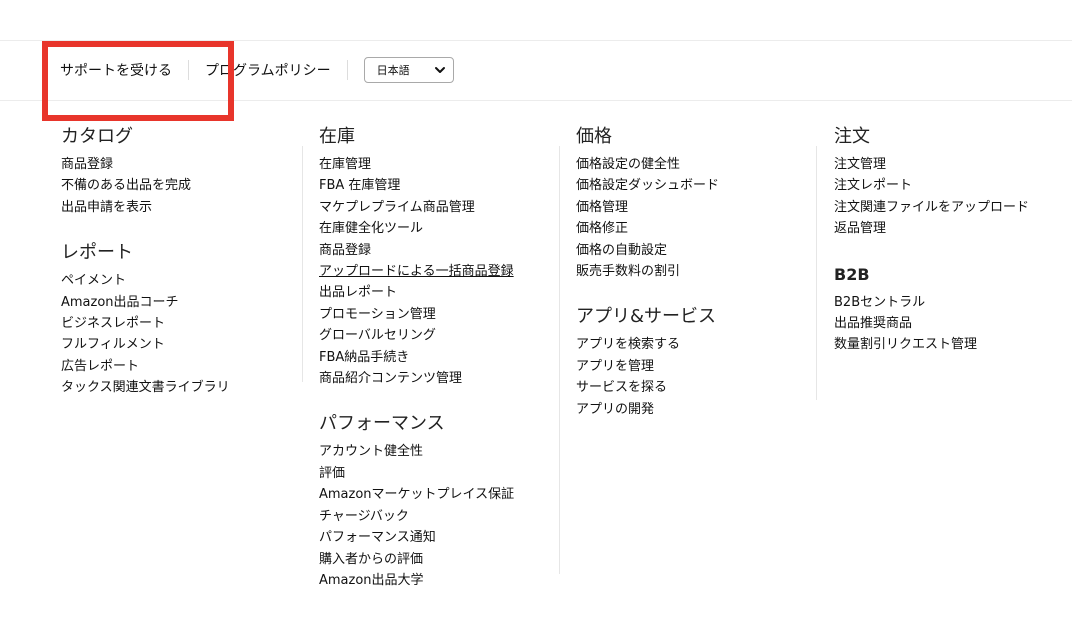 Image resolution: width=1072 pixels, height=618 pixels. What do you see at coordinates (698, 207) in the screenshot?
I see `menu-link: 価格管理` at bounding box center [698, 207].